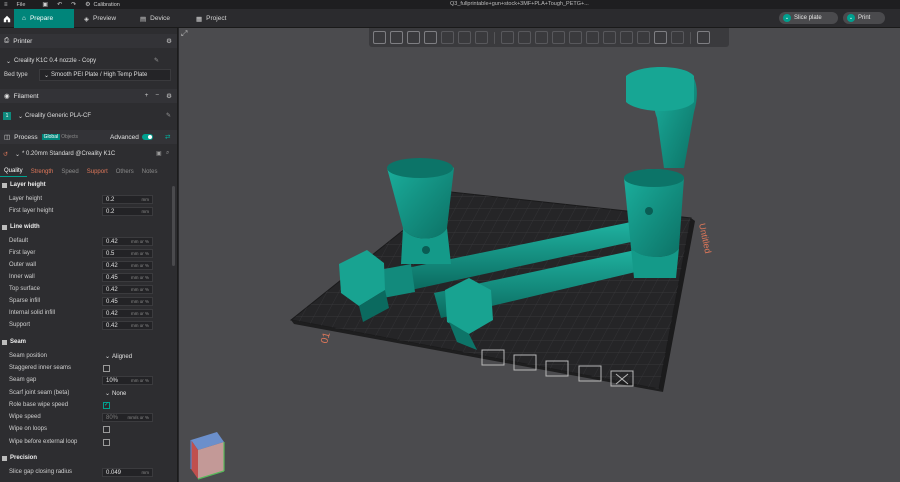 The height and width of the screenshot is (482, 900). I want to click on sparse-infill-width-label: Sparse infill, so click(25, 301).